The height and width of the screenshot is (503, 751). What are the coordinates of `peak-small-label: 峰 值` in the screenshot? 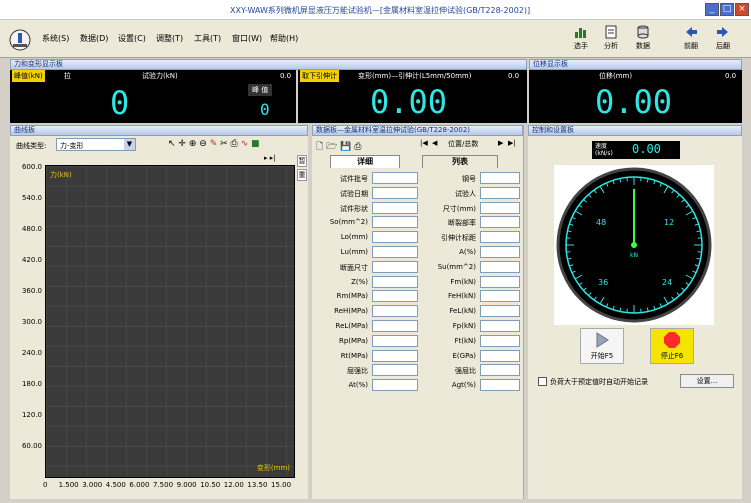 It's located at (260, 90).